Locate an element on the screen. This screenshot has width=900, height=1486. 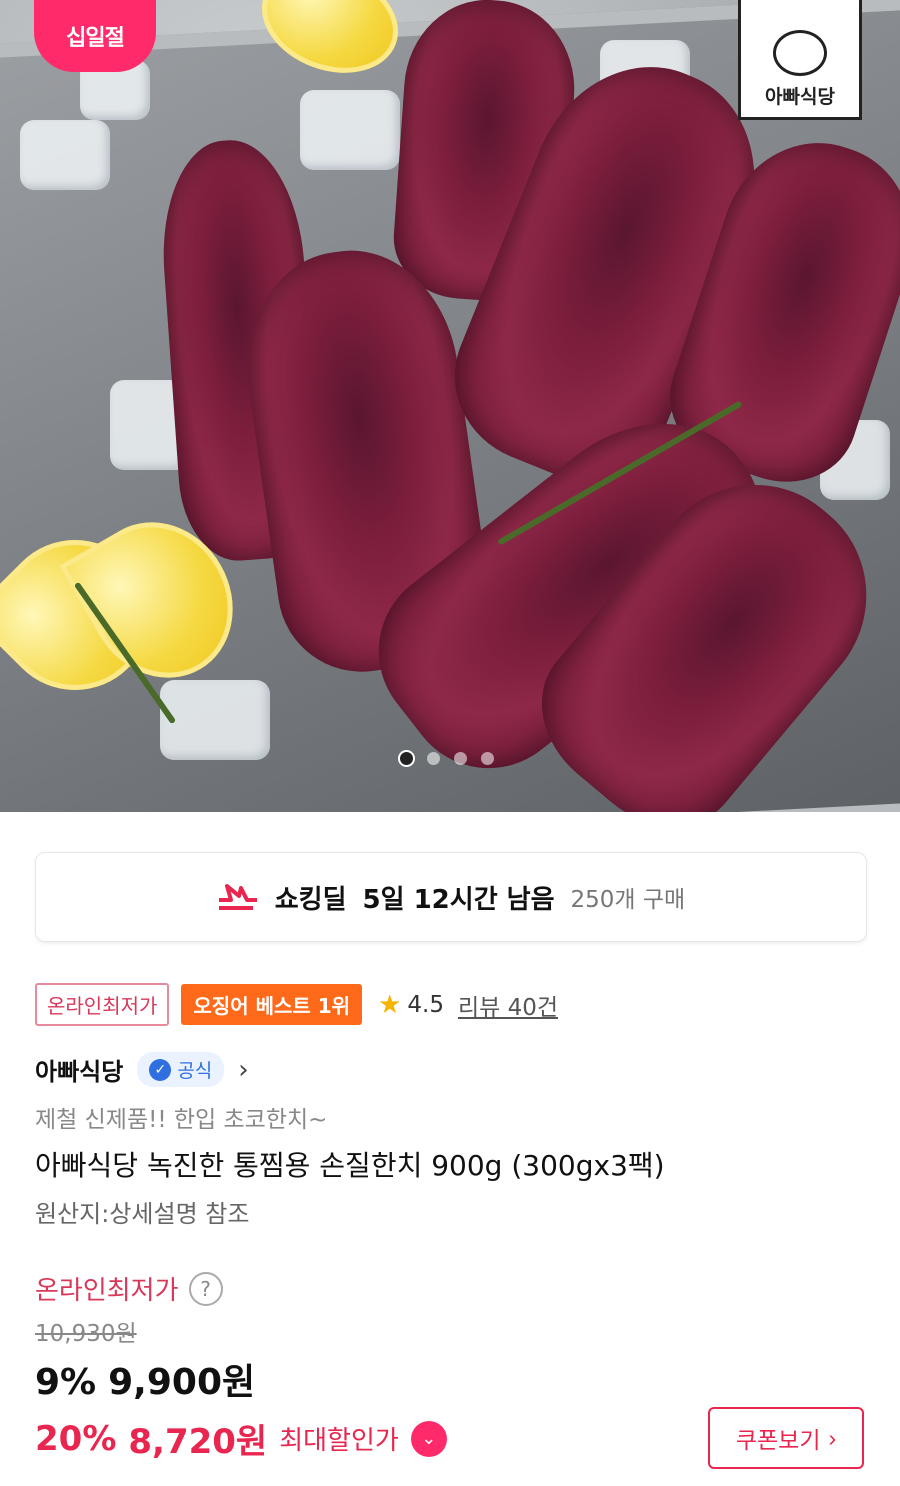
rating-score: 4.5 is located at coordinates (425, 1004).